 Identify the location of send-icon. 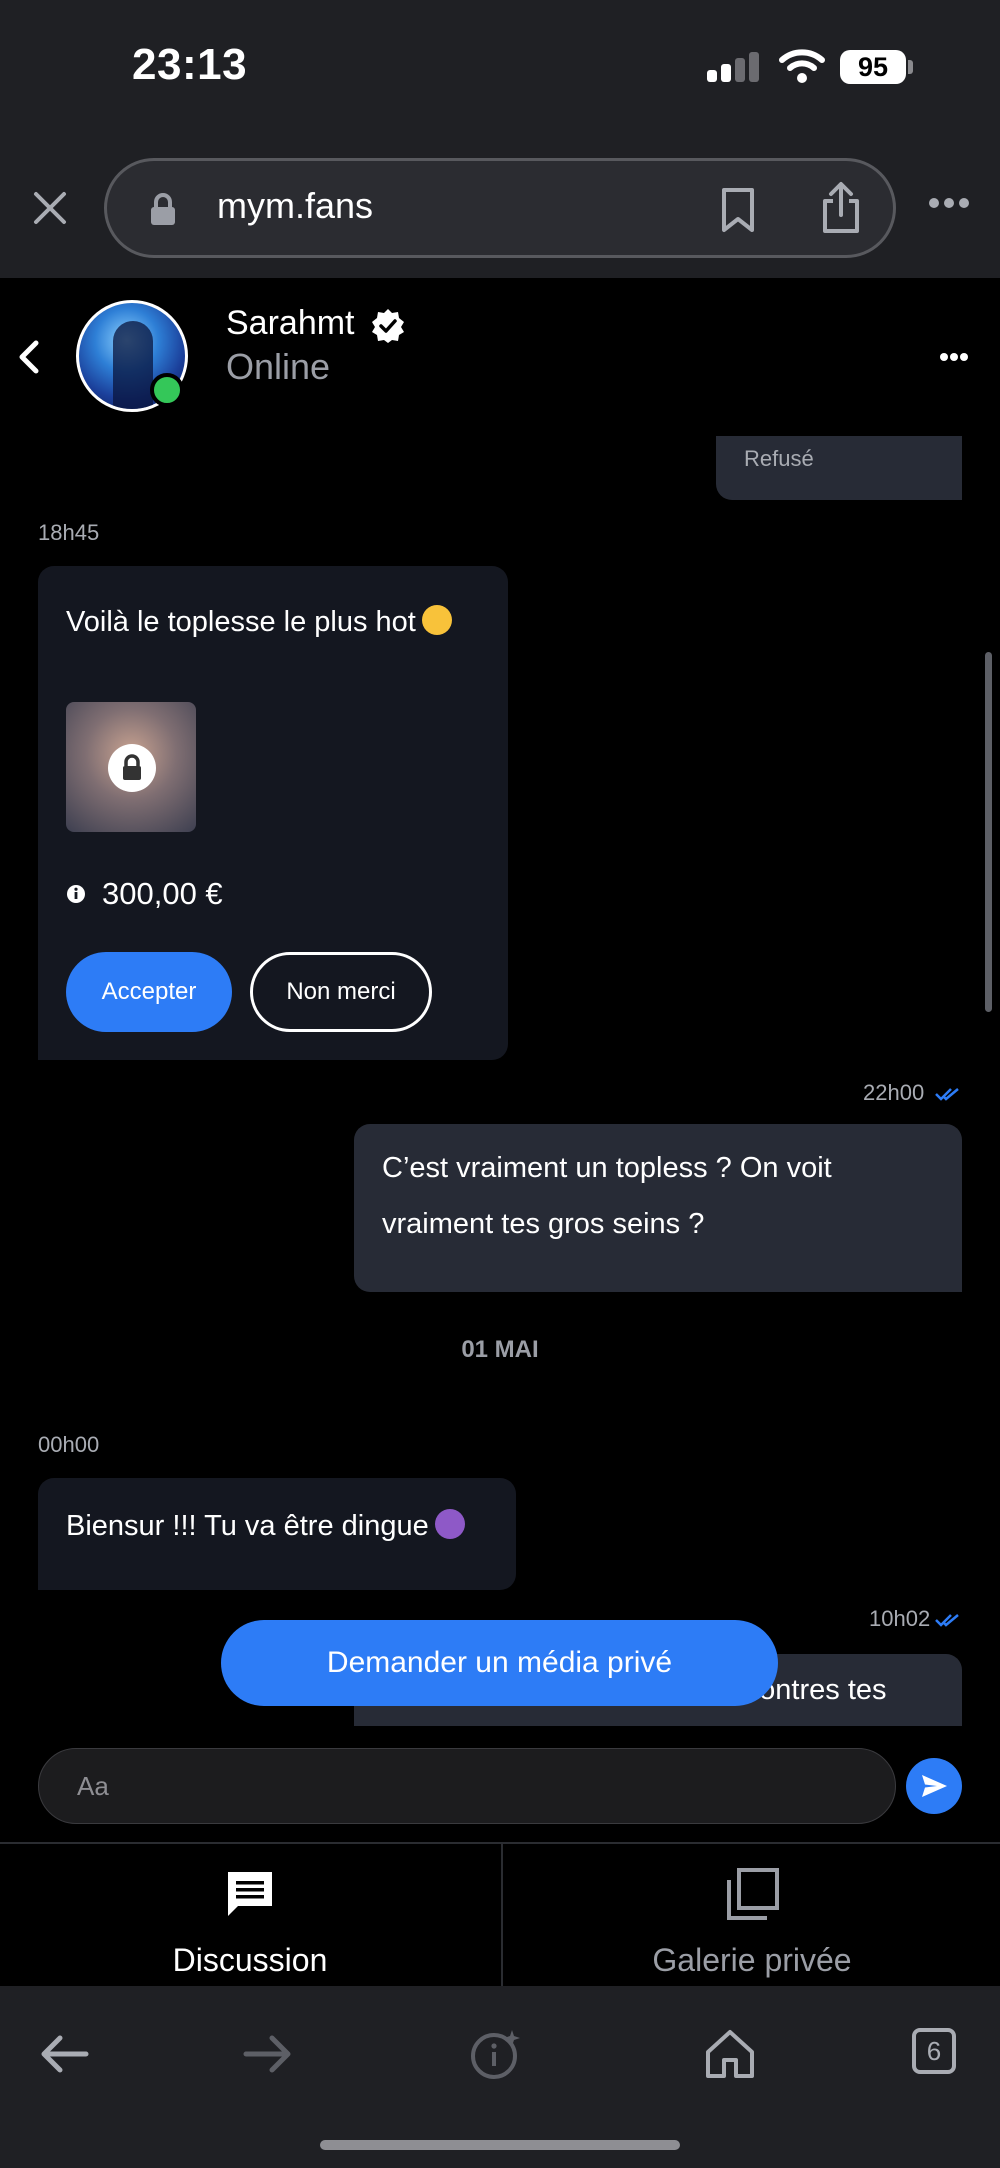
(934, 1786).